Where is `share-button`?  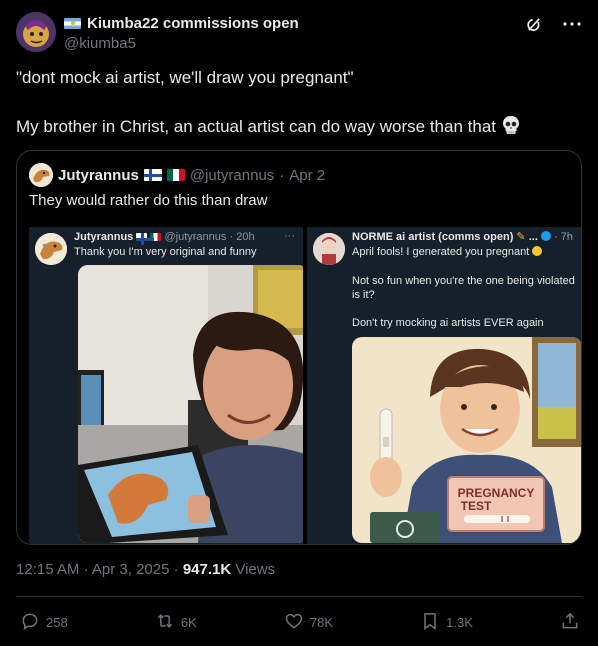 share-button is located at coordinates (570, 622).